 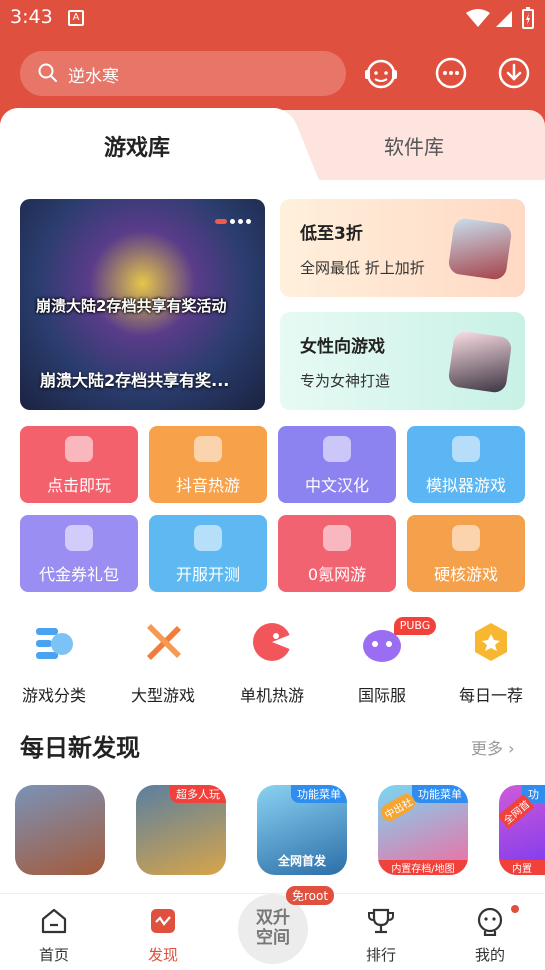 I want to click on game-bottom-tag: 全网首发, so click(x=301, y=861).